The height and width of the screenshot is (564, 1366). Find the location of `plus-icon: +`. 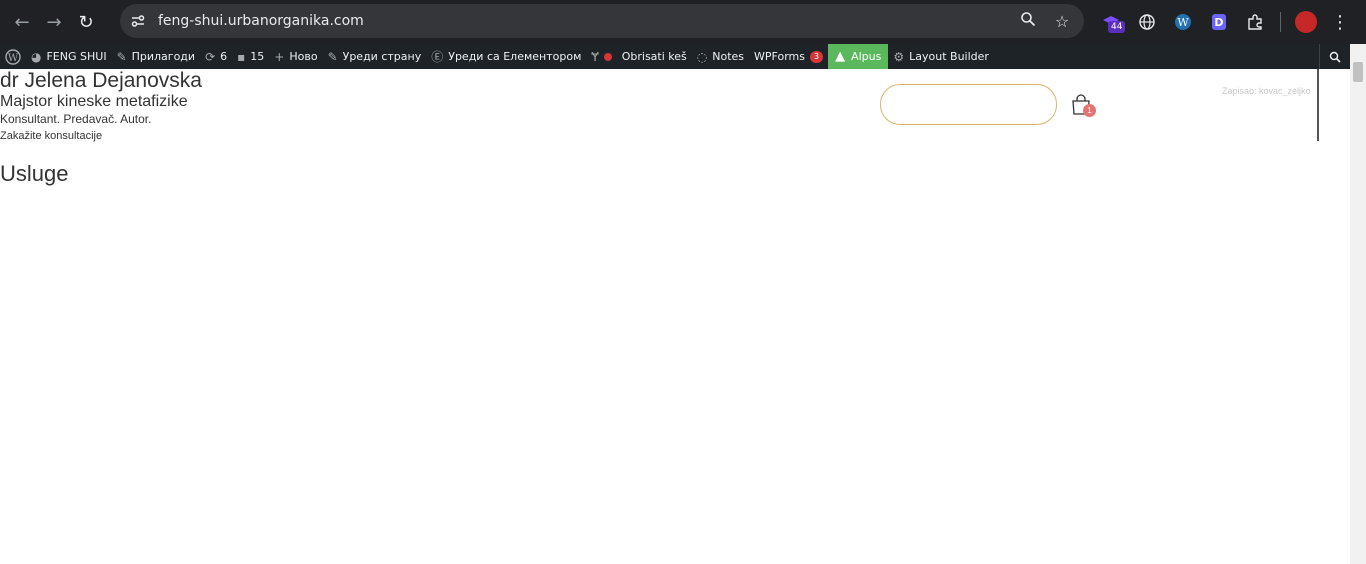

plus-icon: + is located at coordinates (279, 56).